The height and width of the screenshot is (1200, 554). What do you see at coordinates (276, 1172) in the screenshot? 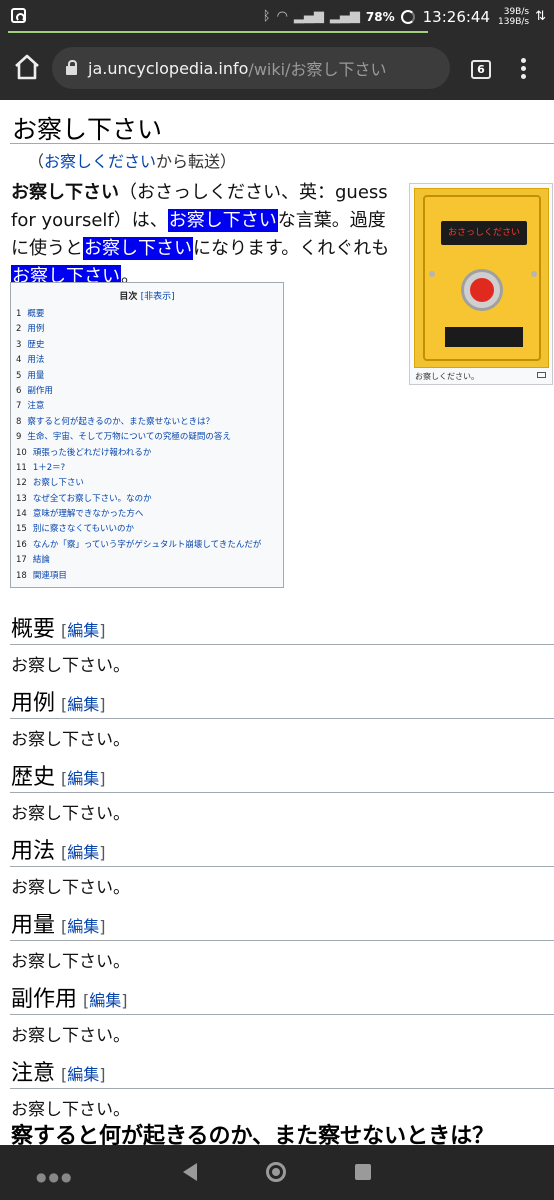
I see `home-nav-icon` at bounding box center [276, 1172].